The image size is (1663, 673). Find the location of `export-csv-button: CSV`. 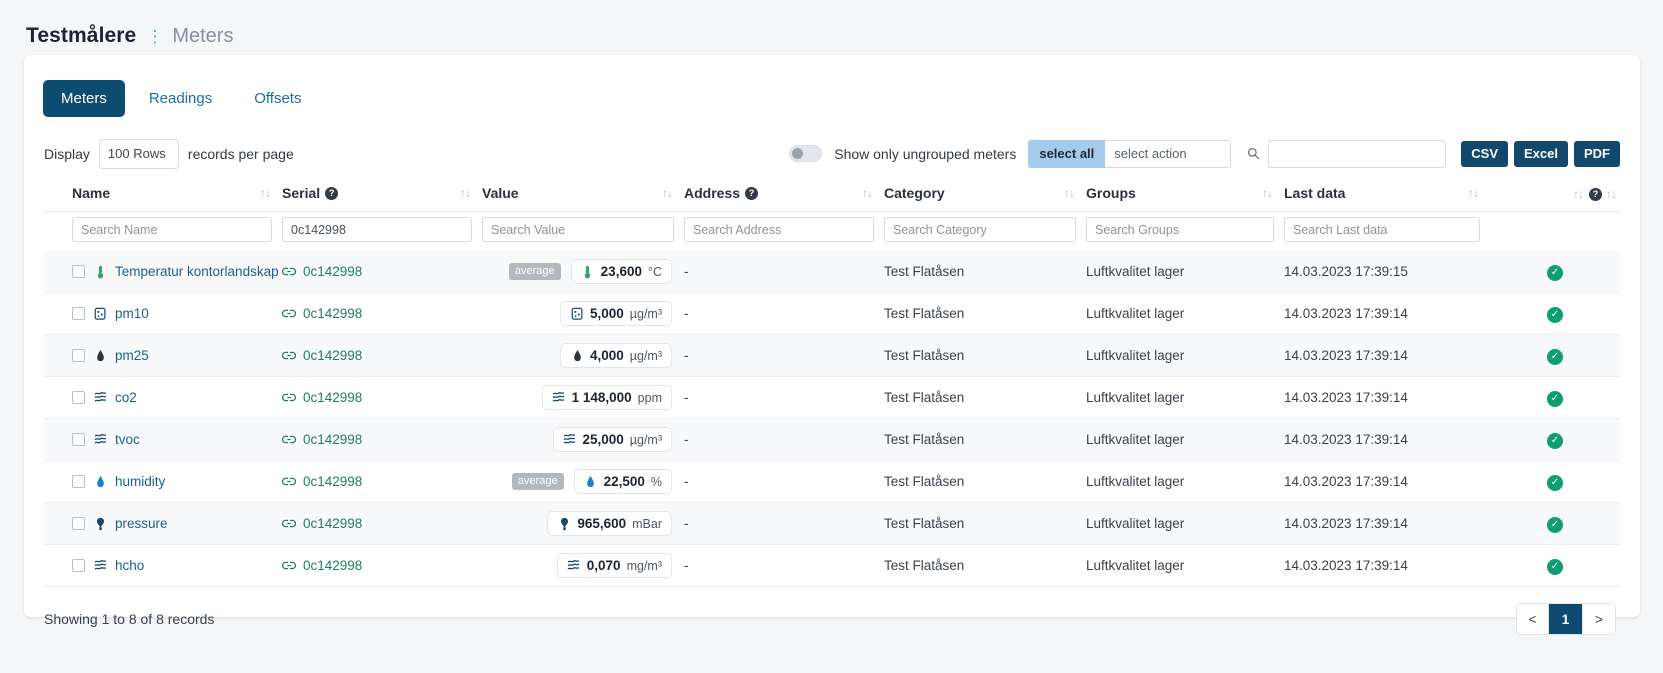

export-csv-button: CSV is located at coordinates (1485, 153).